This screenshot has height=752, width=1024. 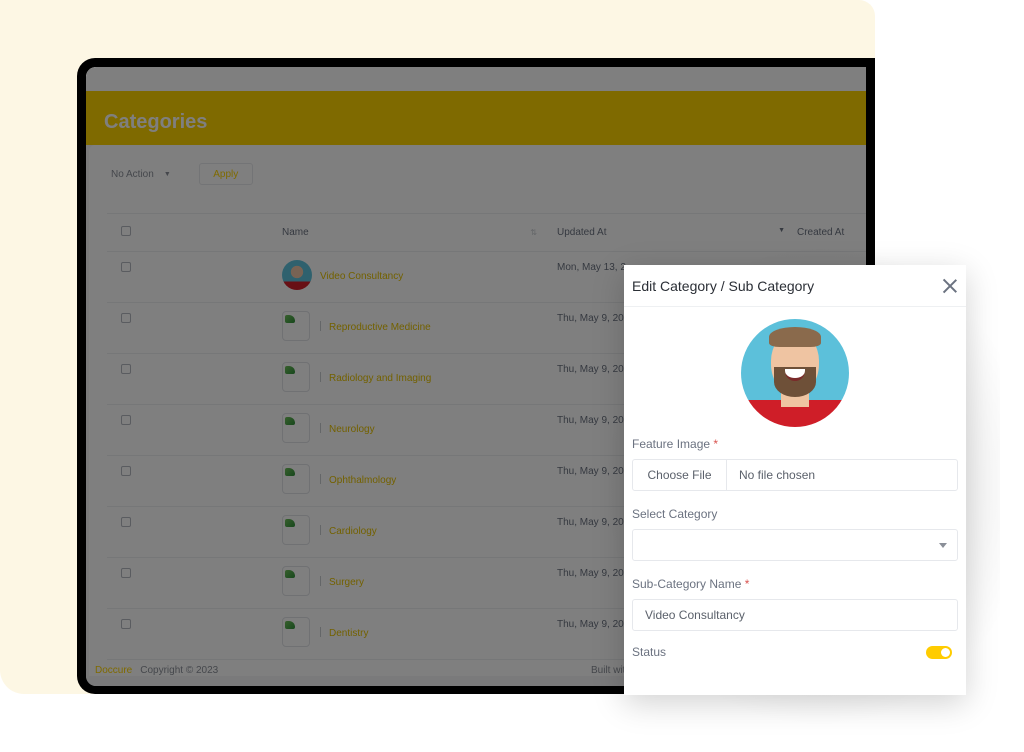 I want to click on select-category-label: Select Category, so click(x=675, y=514).